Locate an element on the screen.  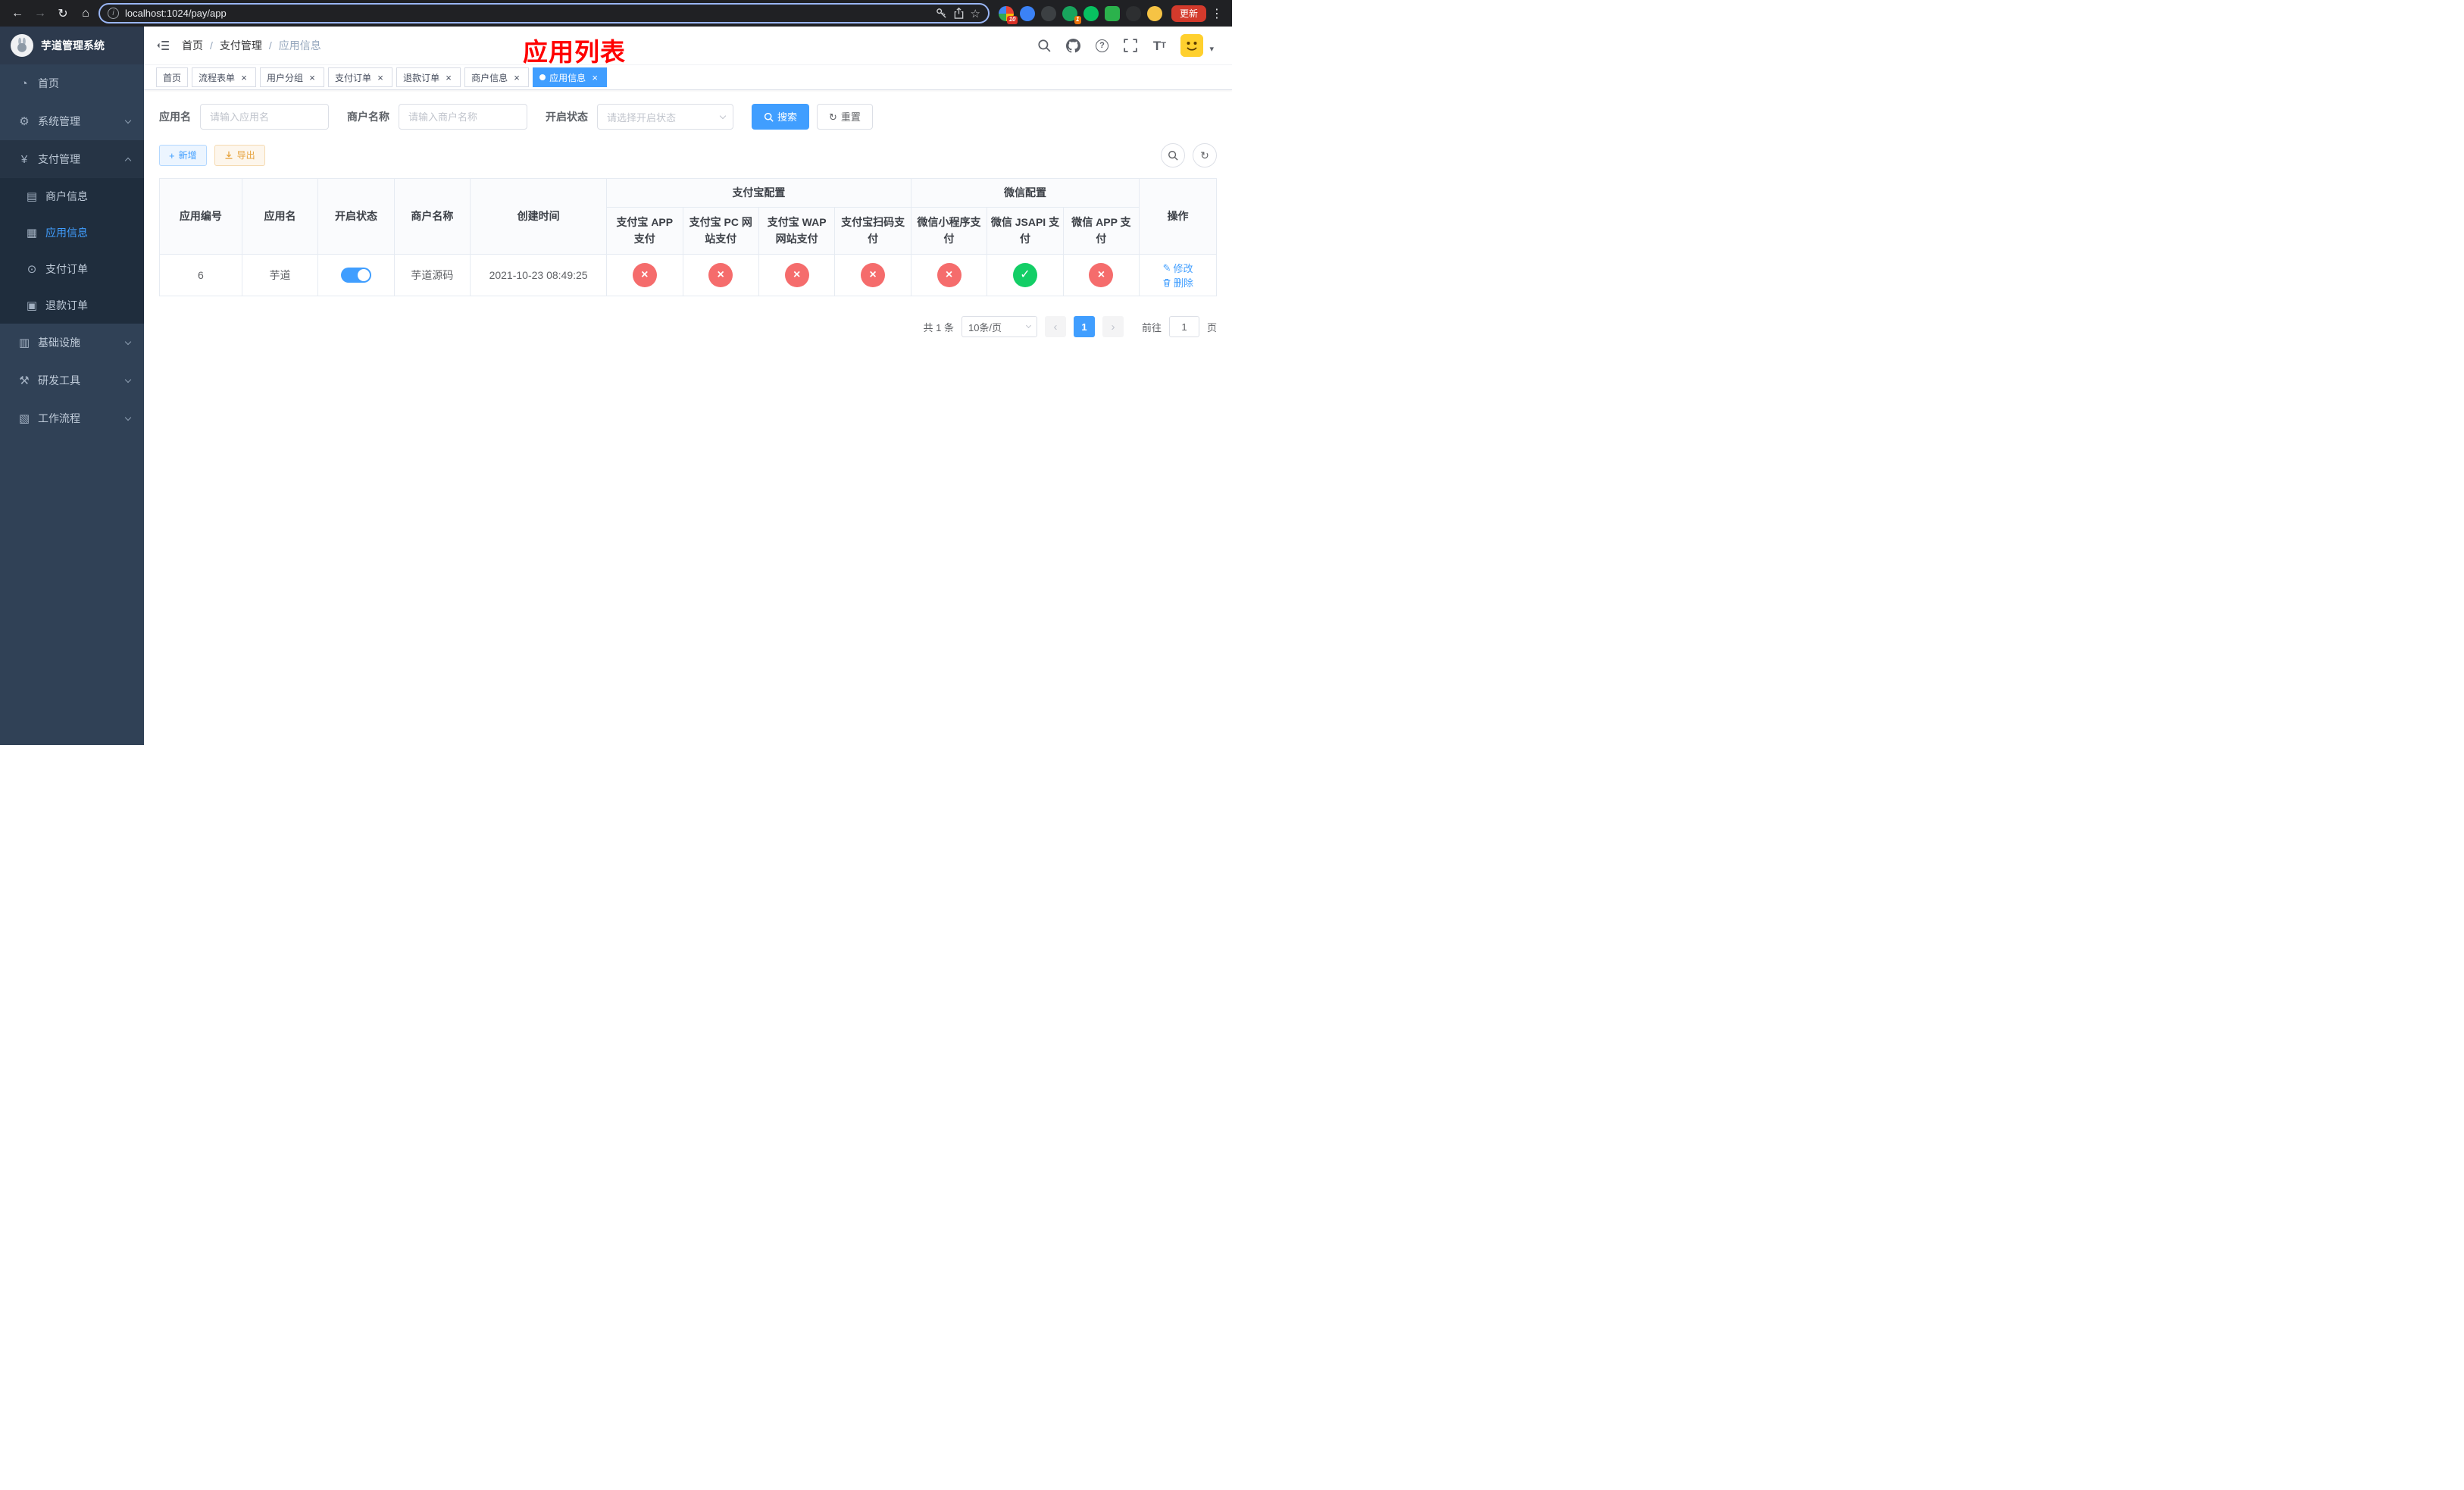
goto-page-input is located at coordinates (1183, 326).